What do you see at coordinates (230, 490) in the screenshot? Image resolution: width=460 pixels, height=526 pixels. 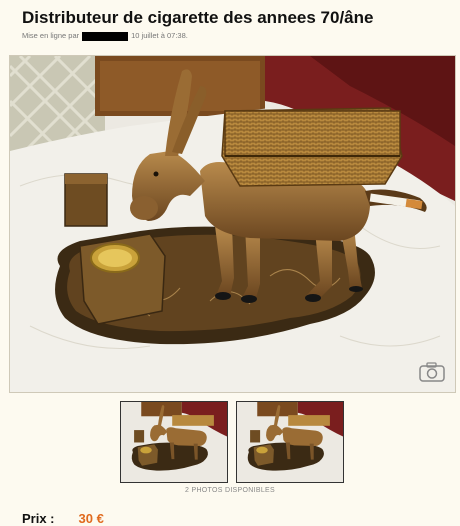 I see `photos-count-label: 2 PHOTOS DISPONIBLES` at bounding box center [230, 490].